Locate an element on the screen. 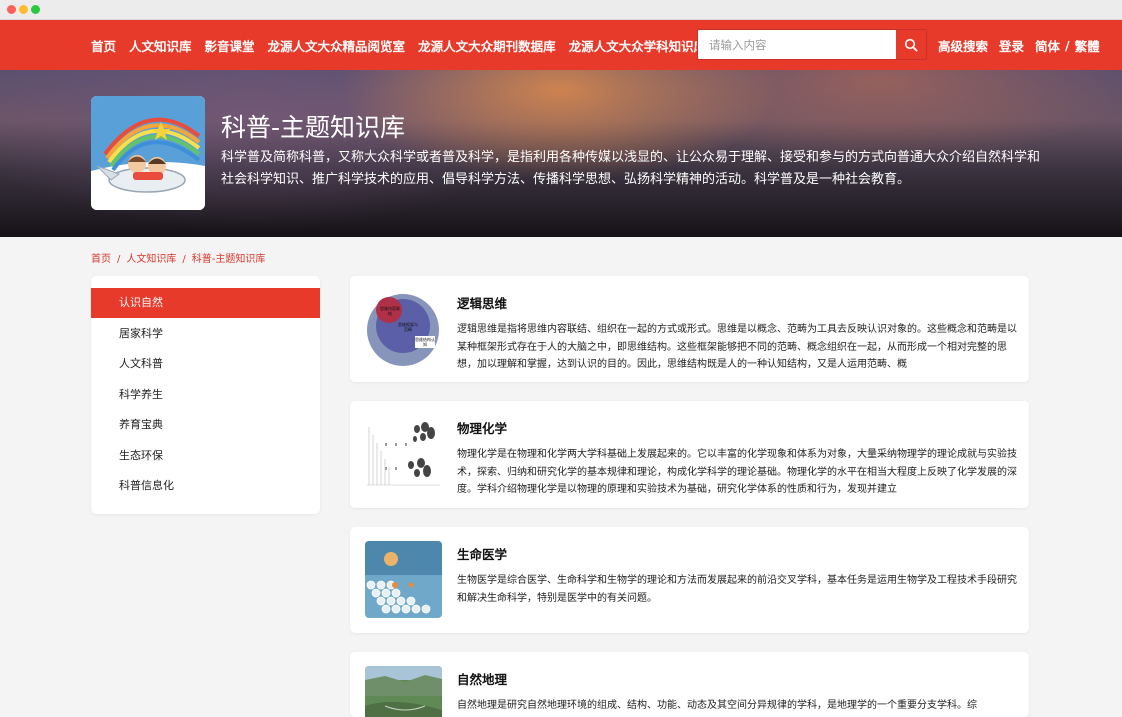 The width and height of the screenshot is (1122, 717). sidebar-item-health: 科学养生 is located at coordinates (205, 395).